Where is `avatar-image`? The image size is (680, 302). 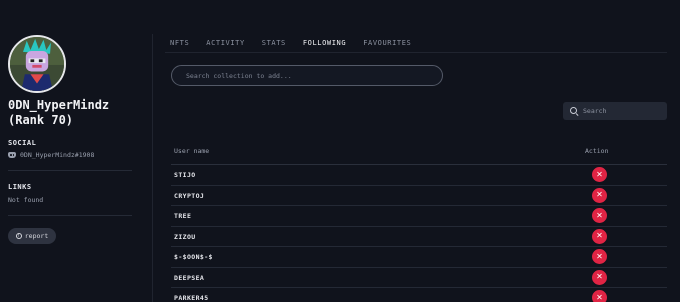 avatar-image is located at coordinates (37, 64).